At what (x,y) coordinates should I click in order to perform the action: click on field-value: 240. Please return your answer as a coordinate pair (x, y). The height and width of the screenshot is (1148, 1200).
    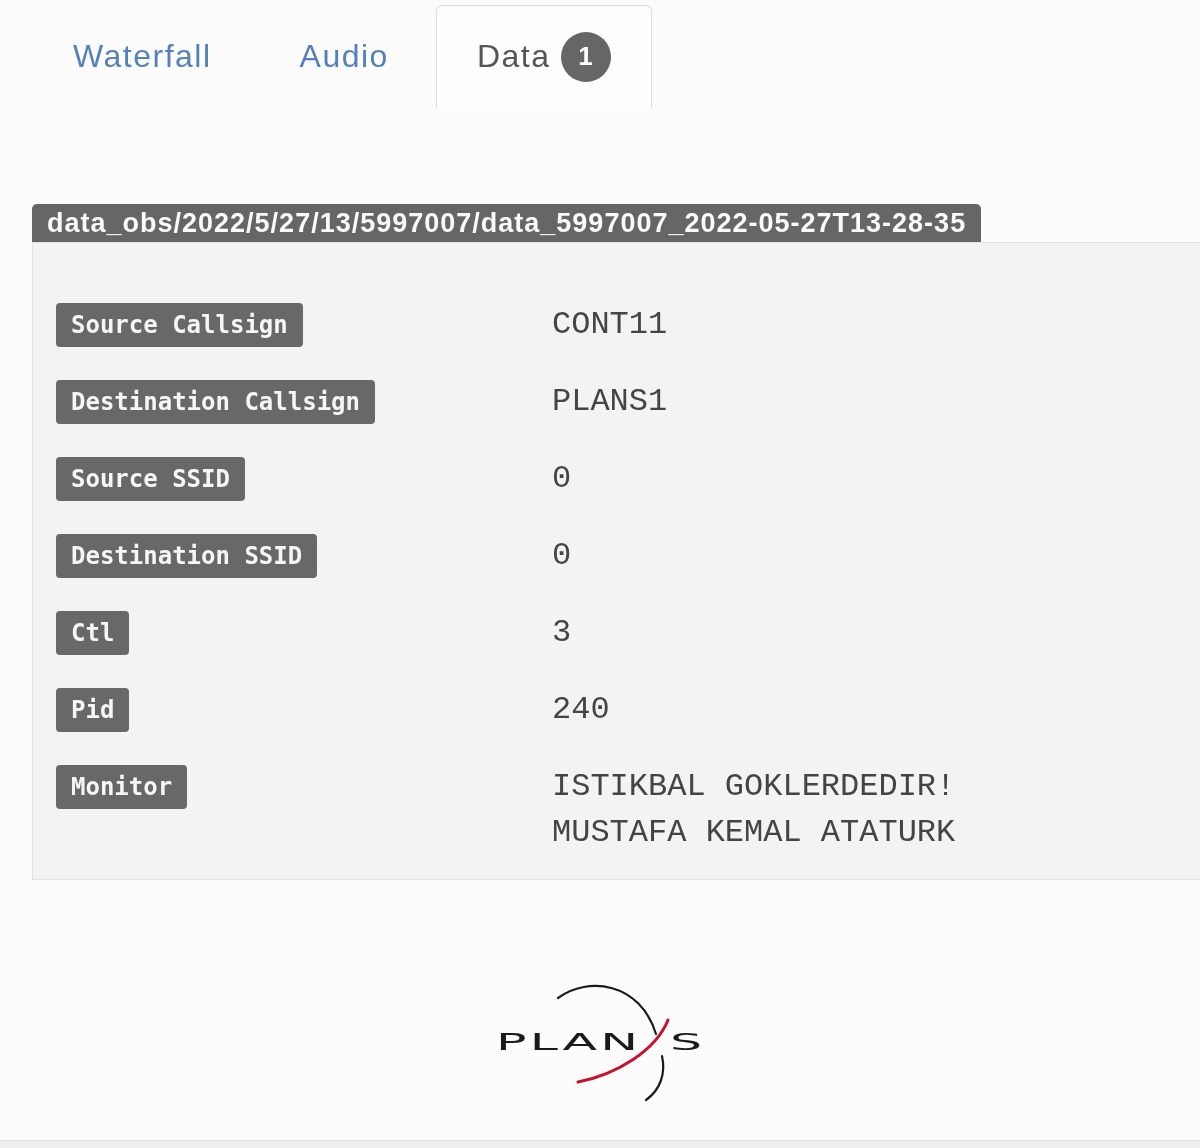
    Looking at the image, I should click on (581, 709).